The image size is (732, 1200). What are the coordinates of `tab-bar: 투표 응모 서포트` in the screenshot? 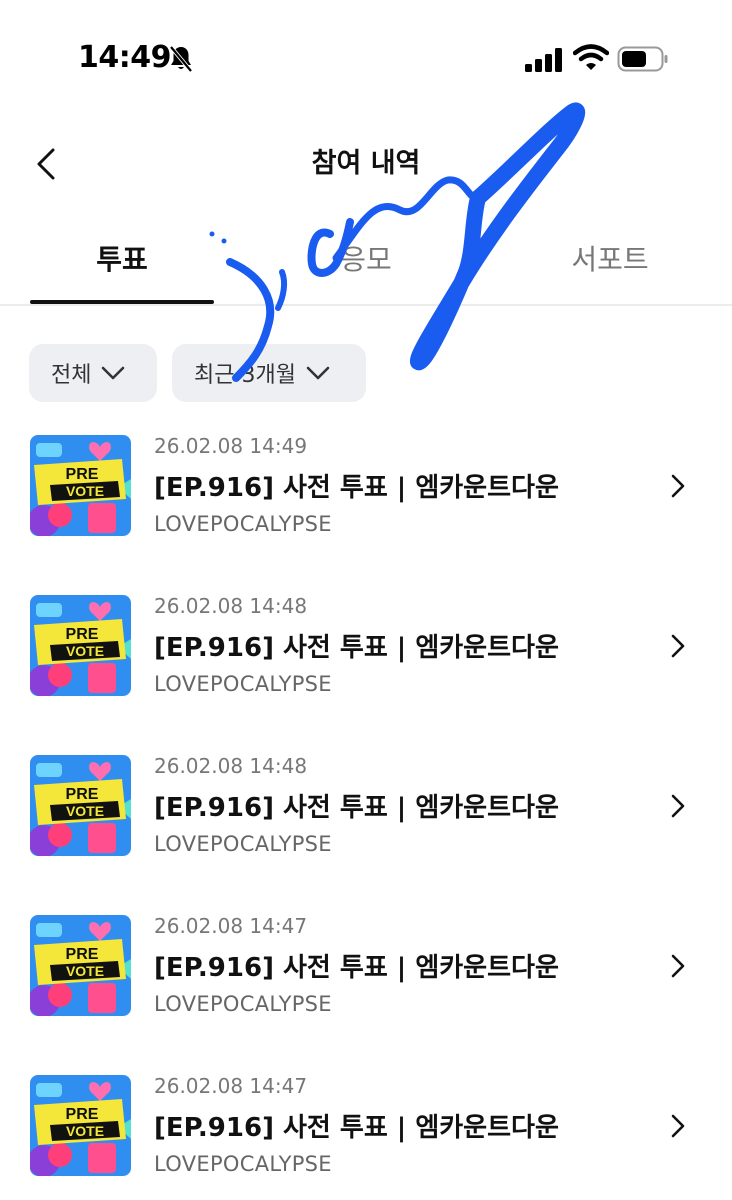 It's located at (366, 267).